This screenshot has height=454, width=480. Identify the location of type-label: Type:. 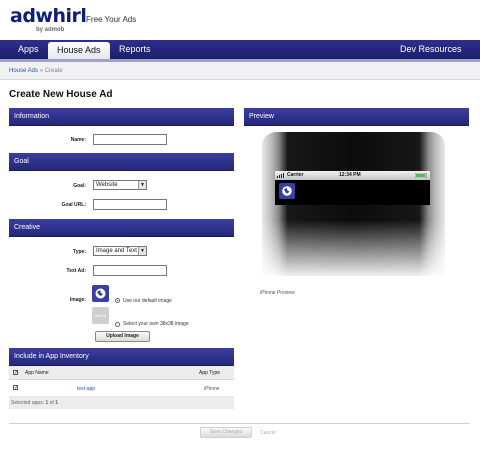
(79, 252).